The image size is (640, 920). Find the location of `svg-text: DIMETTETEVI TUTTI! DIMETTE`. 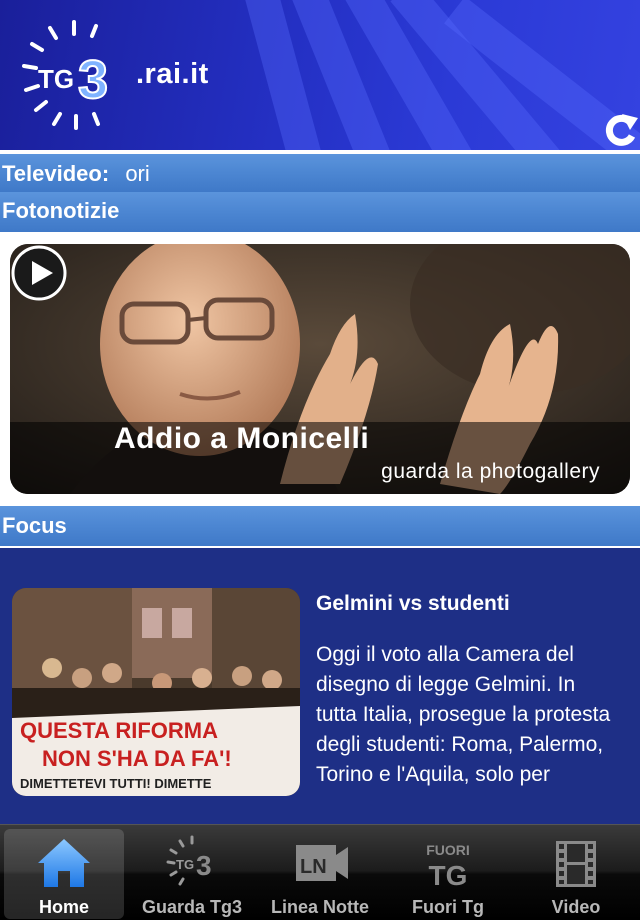

svg-text: DIMETTETEVI TUTTI! DIMETTE is located at coordinates (116, 783).